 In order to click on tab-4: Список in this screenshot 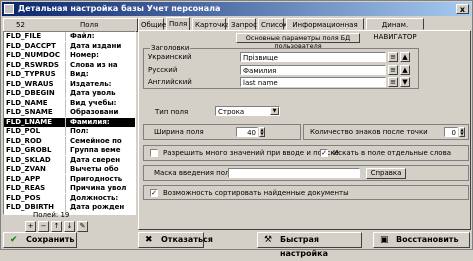, I will do `click(272, 24)`.